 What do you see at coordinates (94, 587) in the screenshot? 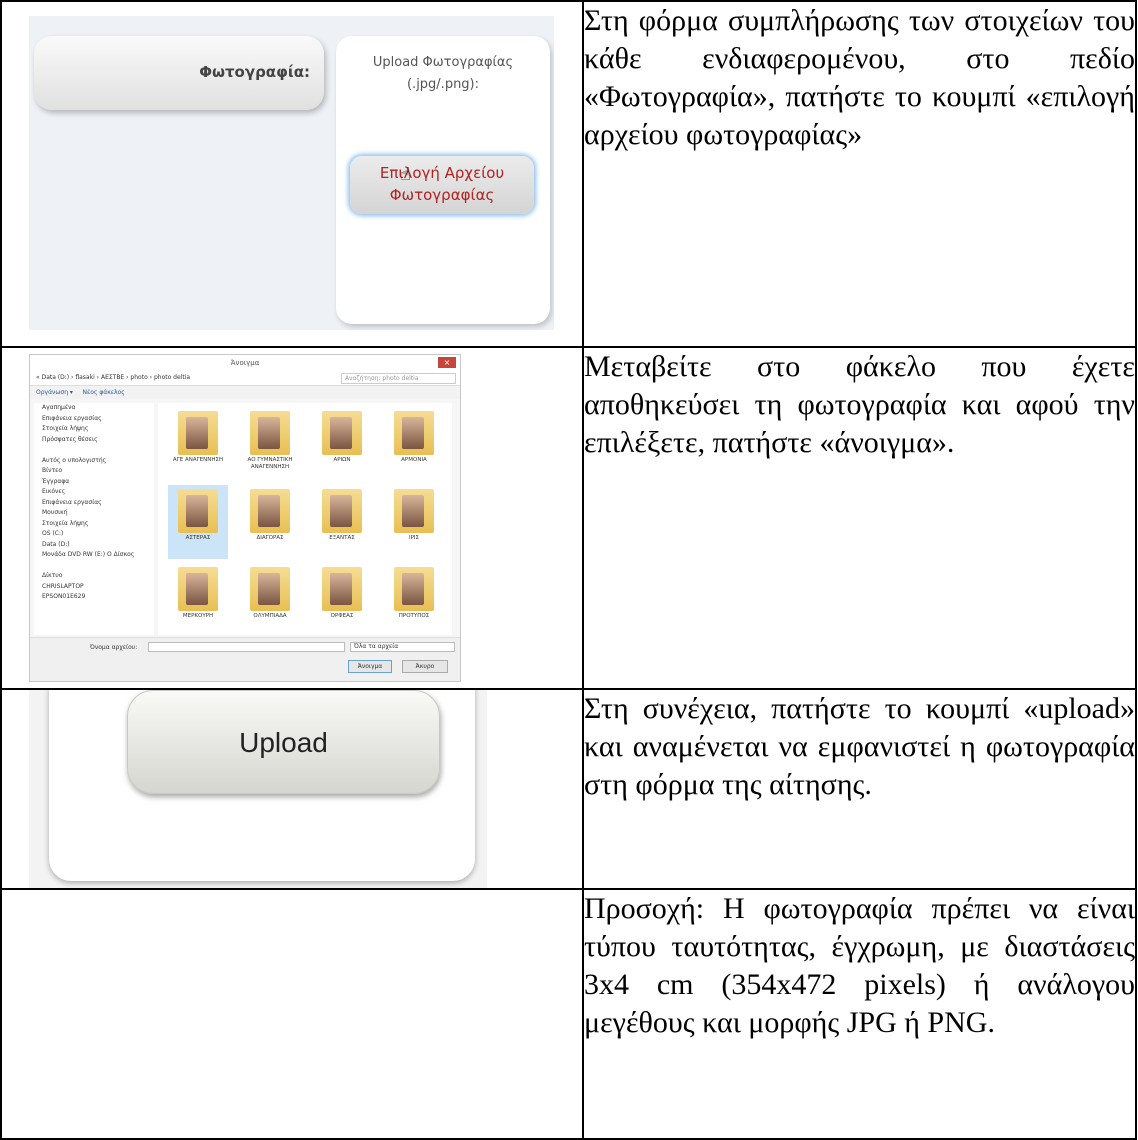
I see `nav-item: CHRISLAPTOP` at bounding box center [94, 587].